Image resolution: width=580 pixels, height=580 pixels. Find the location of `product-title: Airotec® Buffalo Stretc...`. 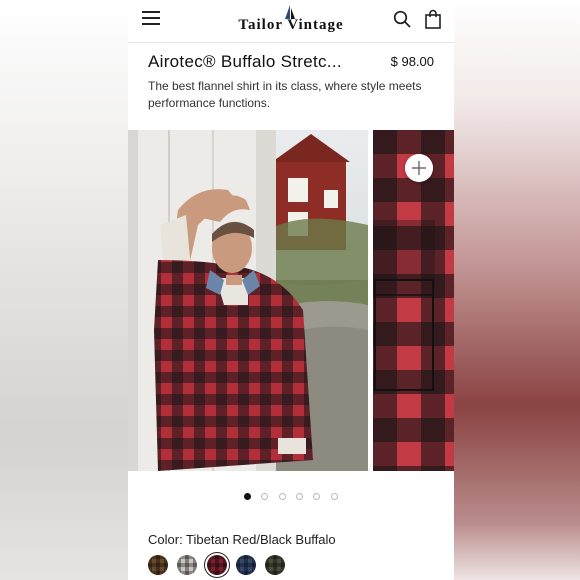

product-title: Airotec® Buffalo Stretc... is located at coordinates (245, 61).